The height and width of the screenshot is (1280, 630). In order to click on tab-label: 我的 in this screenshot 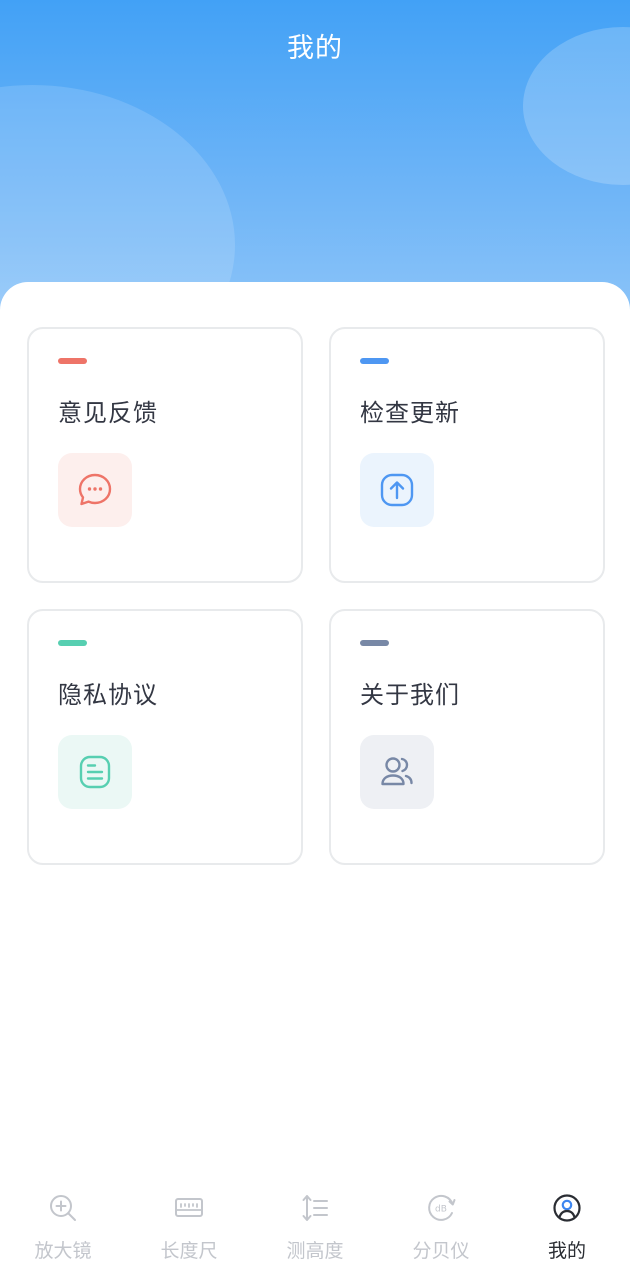, I will do `click(566, 1251)`.